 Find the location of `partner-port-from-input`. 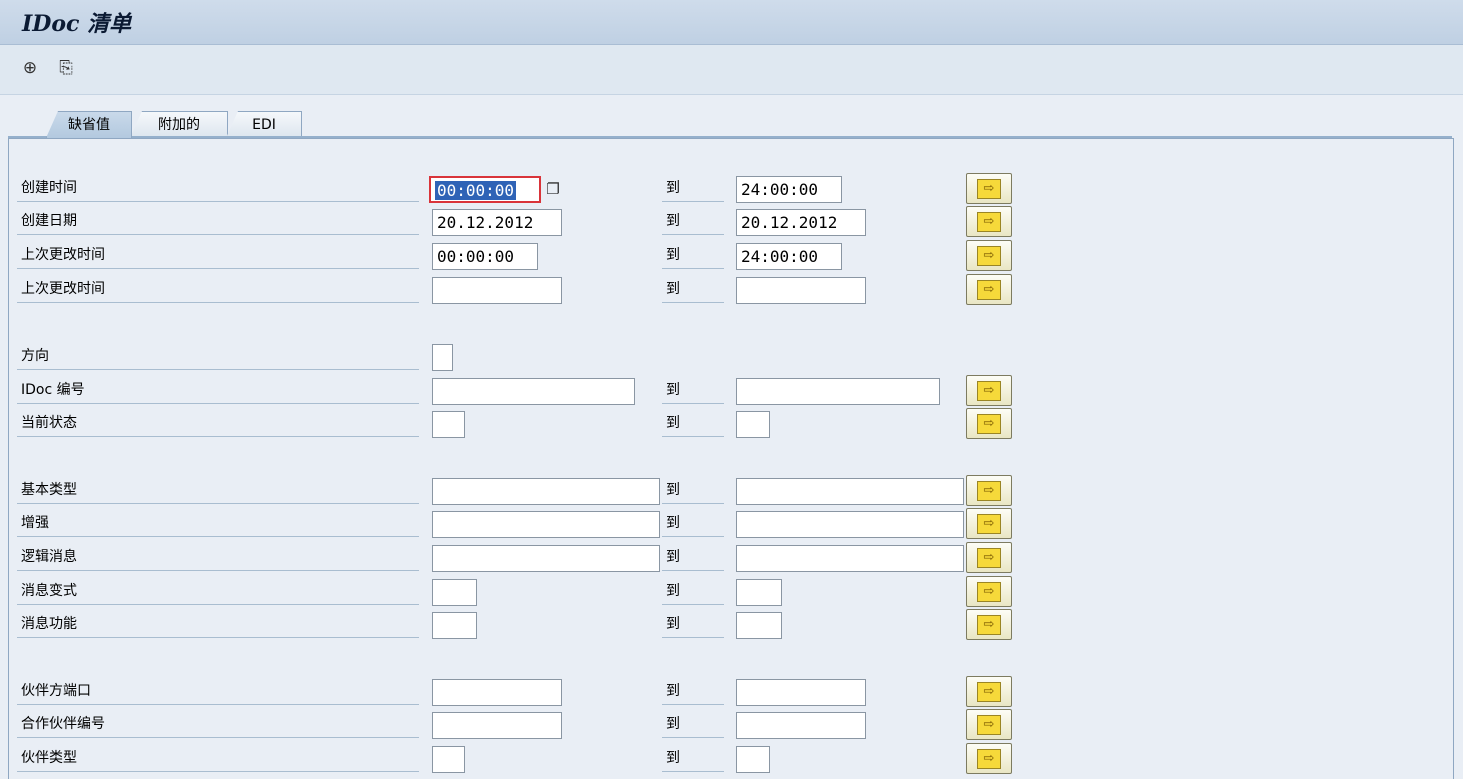

partner-port-from-input is located at coordinates (497, 692).